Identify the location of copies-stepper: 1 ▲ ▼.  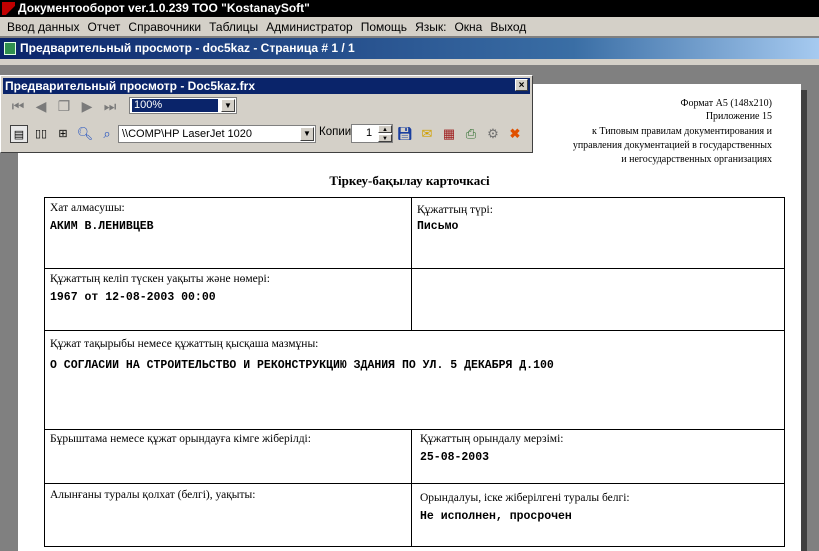
(372, 133).